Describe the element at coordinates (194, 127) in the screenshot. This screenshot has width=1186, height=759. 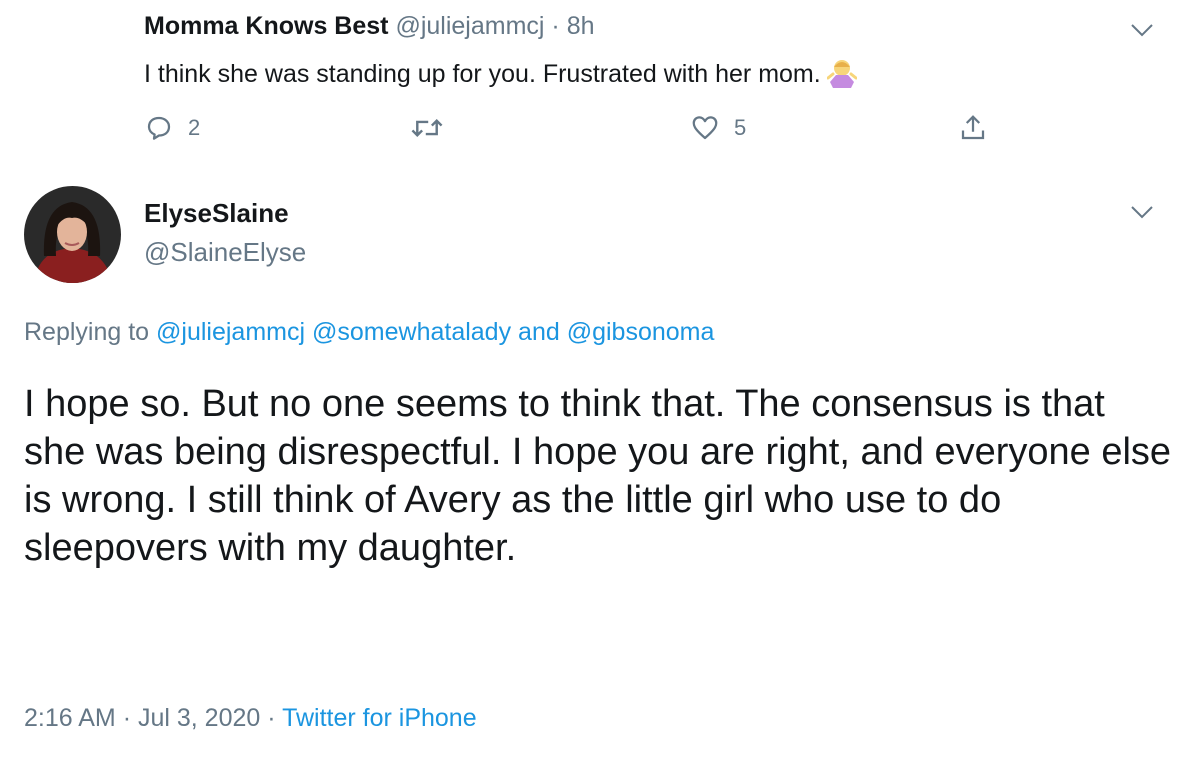
I see `reply-count: 2` at that location.